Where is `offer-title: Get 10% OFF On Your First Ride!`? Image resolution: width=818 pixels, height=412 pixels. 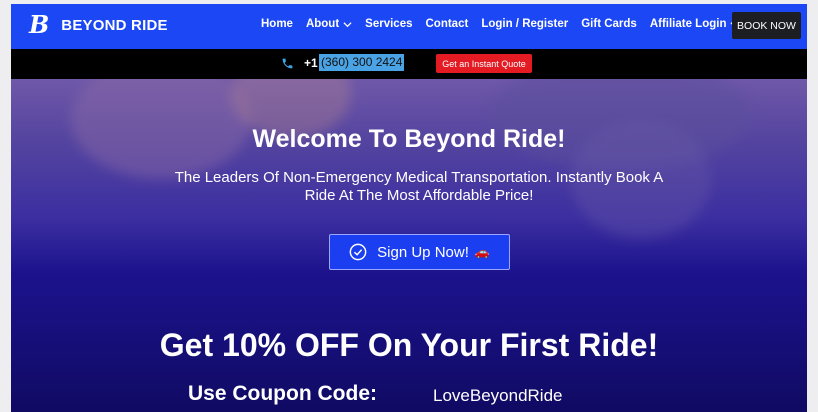 offer-title: Get 10% OFF On Your First Ride! is located at coordinates (409, 345).